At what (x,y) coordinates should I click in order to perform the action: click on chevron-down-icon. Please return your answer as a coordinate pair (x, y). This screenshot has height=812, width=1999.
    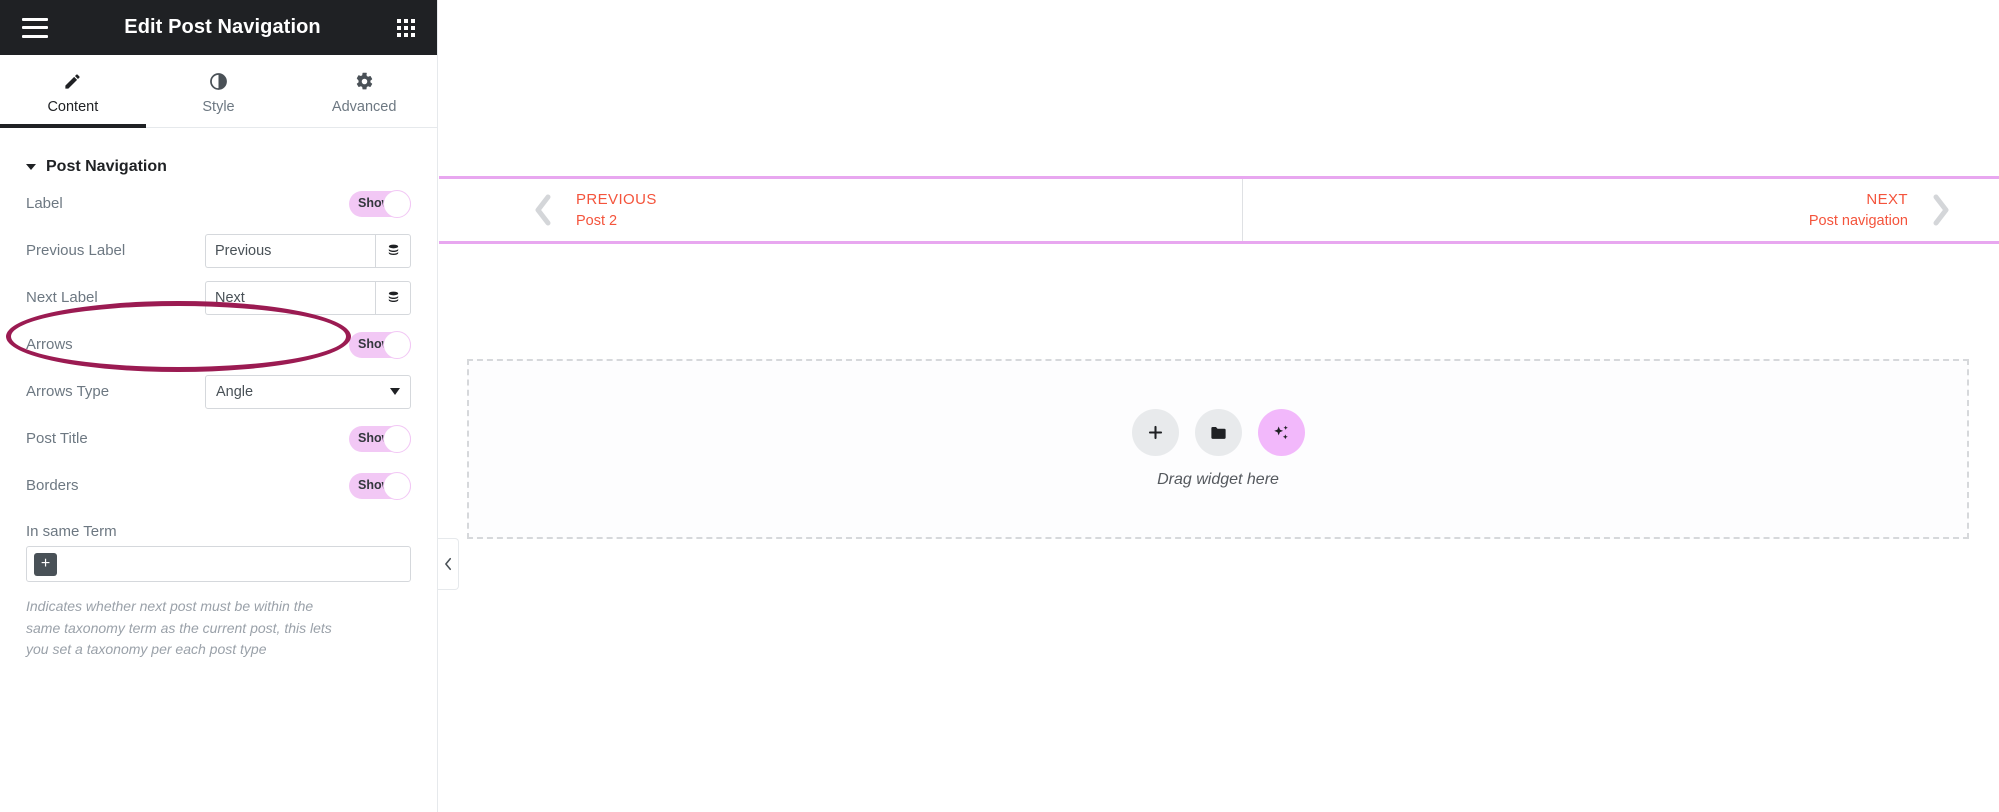
    Looking at the image, I should click on (395, 391).